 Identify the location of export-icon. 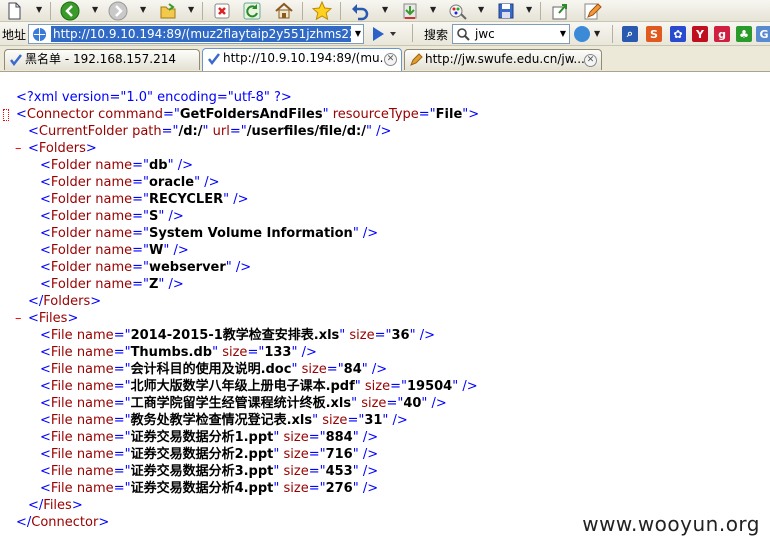
(560, 11).